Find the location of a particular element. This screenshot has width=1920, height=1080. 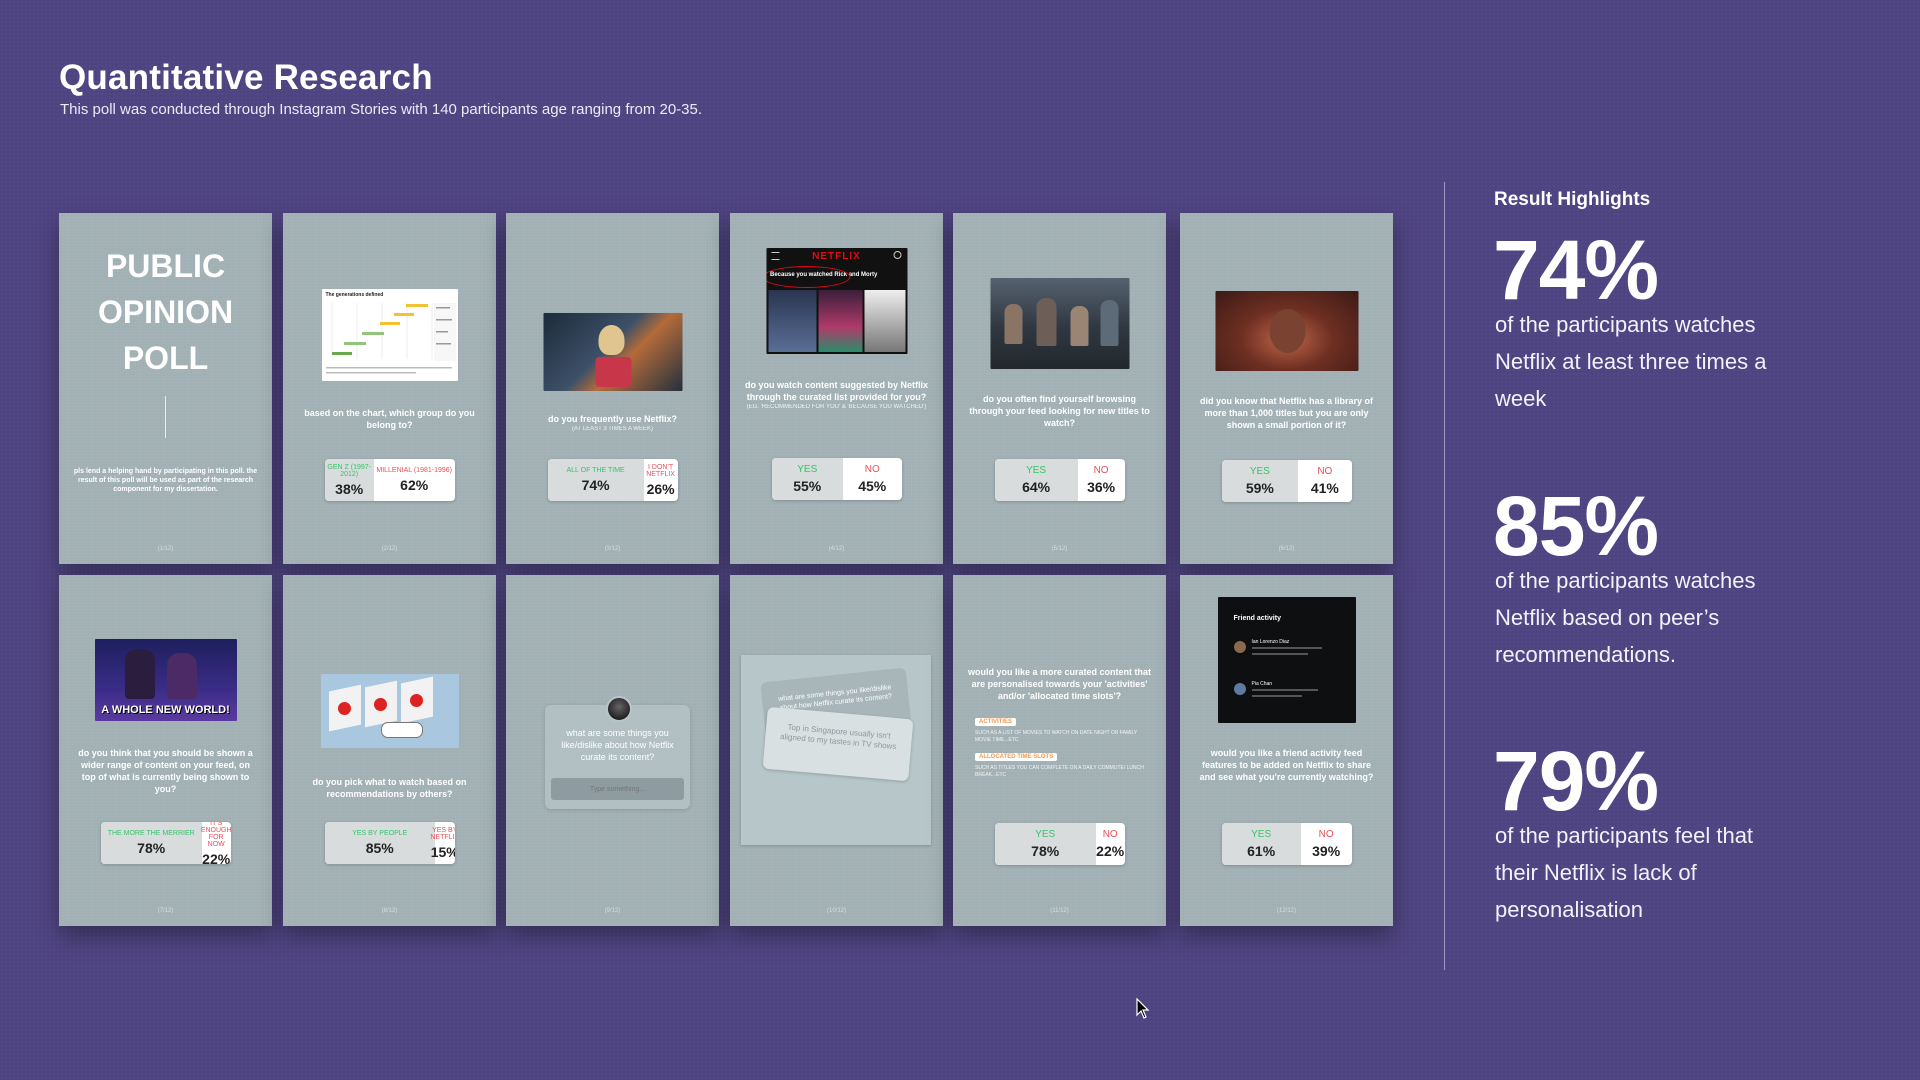

poll-option-left: YES 78% is located at coordinates (1045, 844).